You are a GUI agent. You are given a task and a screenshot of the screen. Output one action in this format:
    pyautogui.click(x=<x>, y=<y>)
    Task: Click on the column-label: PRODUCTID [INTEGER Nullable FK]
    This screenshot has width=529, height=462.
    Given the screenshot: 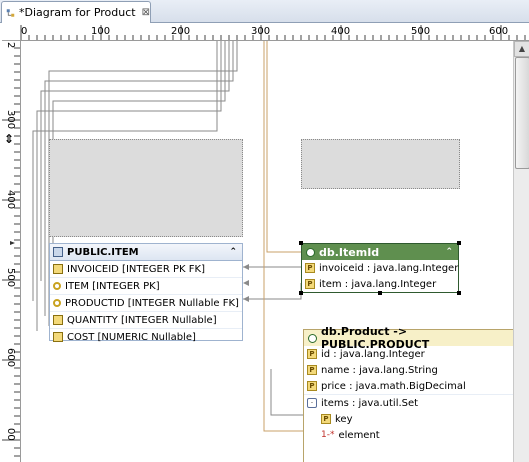 What is the action you would take?
    pyautogui.click(x=152, y=303)
    